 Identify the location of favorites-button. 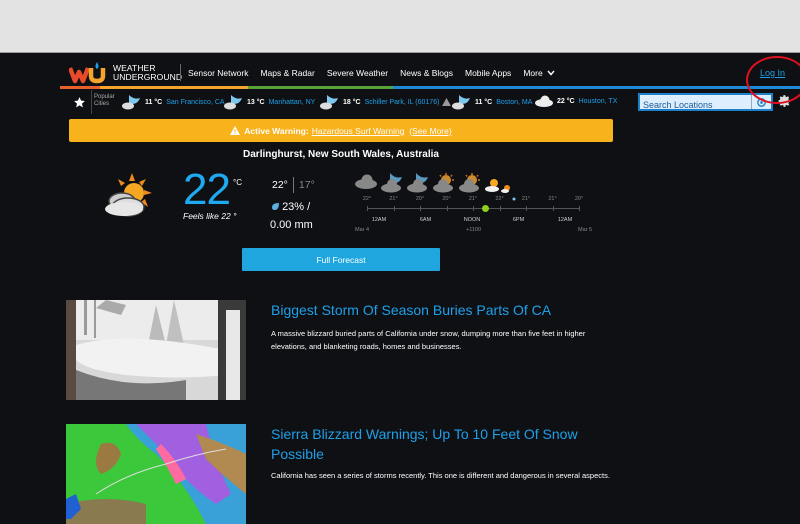
(80, 102).